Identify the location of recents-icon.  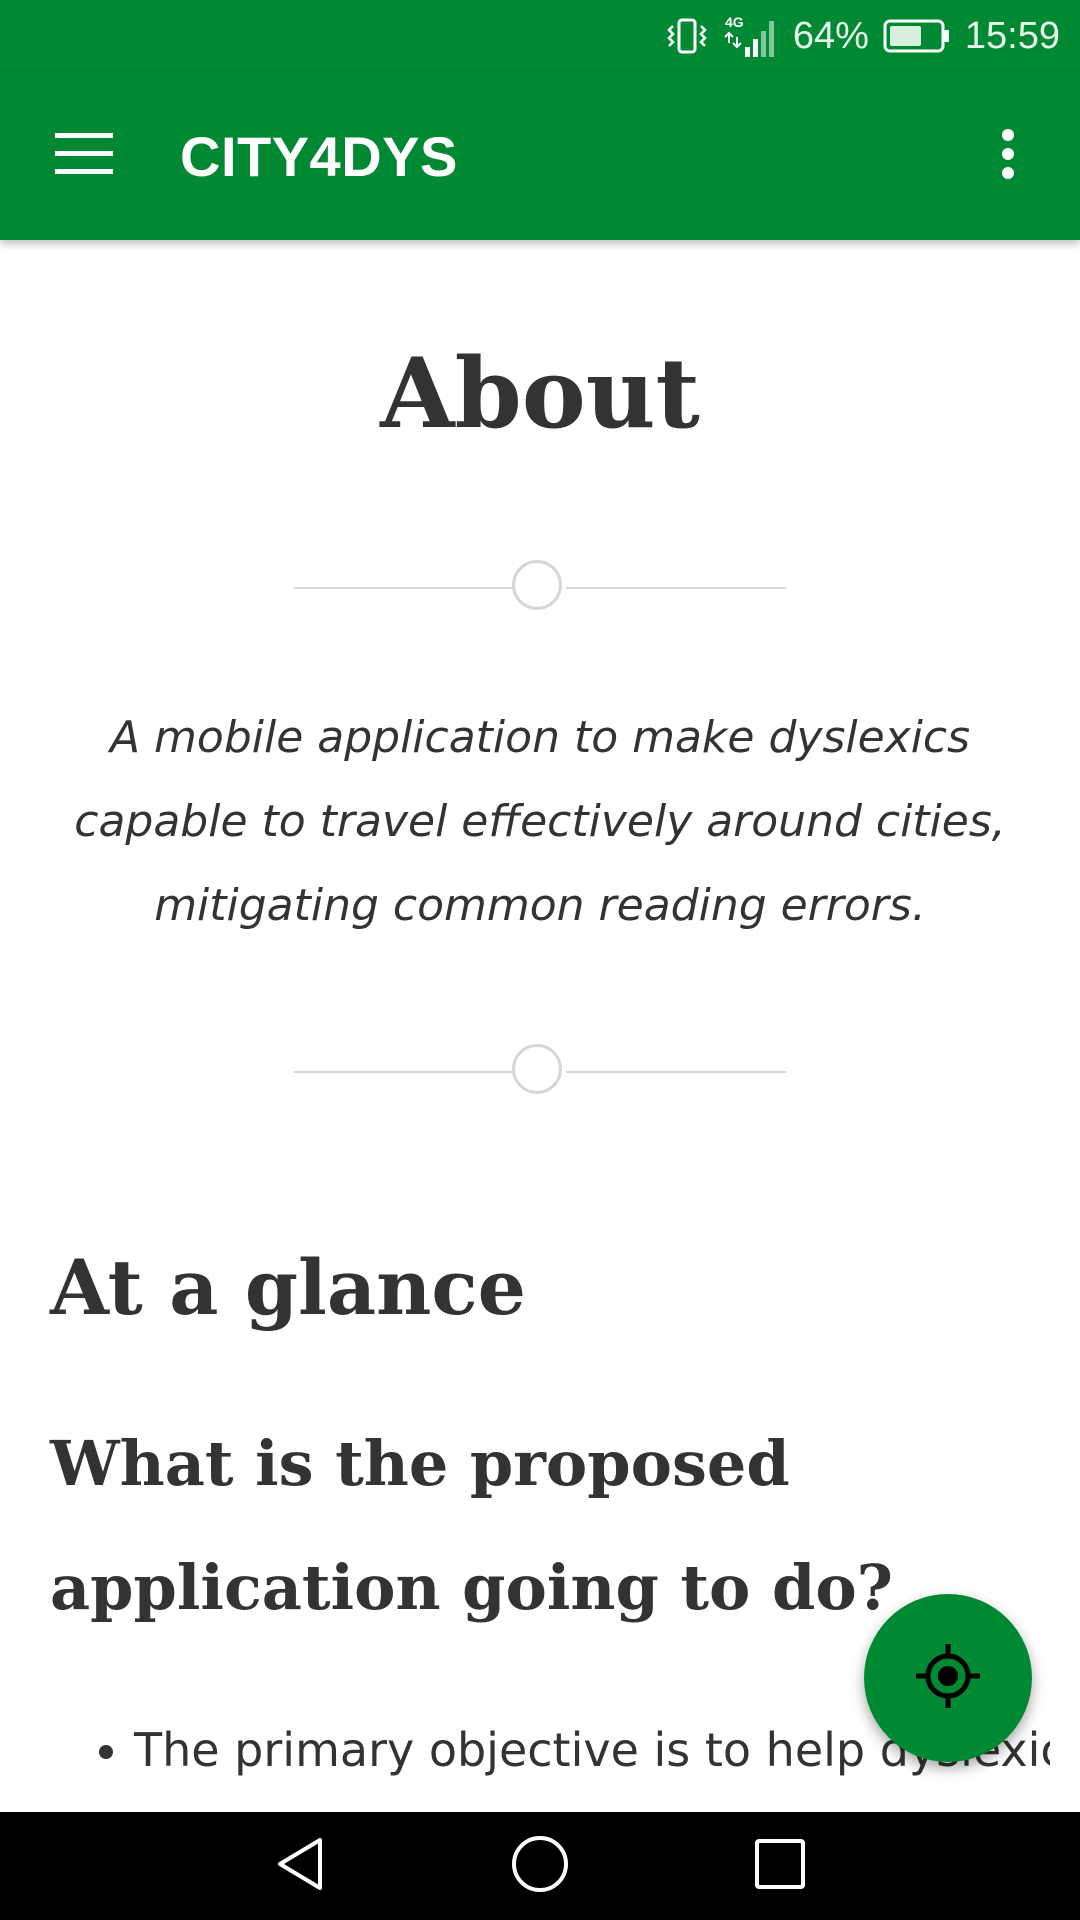
(780, 1866).